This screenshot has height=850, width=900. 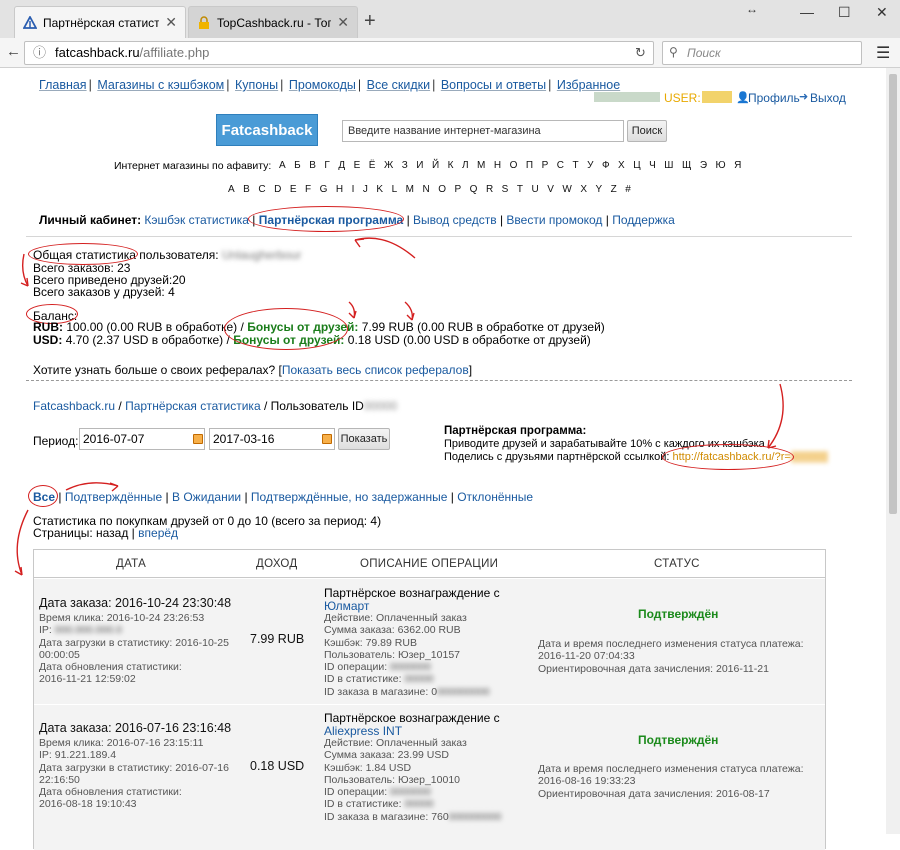 I want to click on nav-home: Главная, so click(x=63, y=85).